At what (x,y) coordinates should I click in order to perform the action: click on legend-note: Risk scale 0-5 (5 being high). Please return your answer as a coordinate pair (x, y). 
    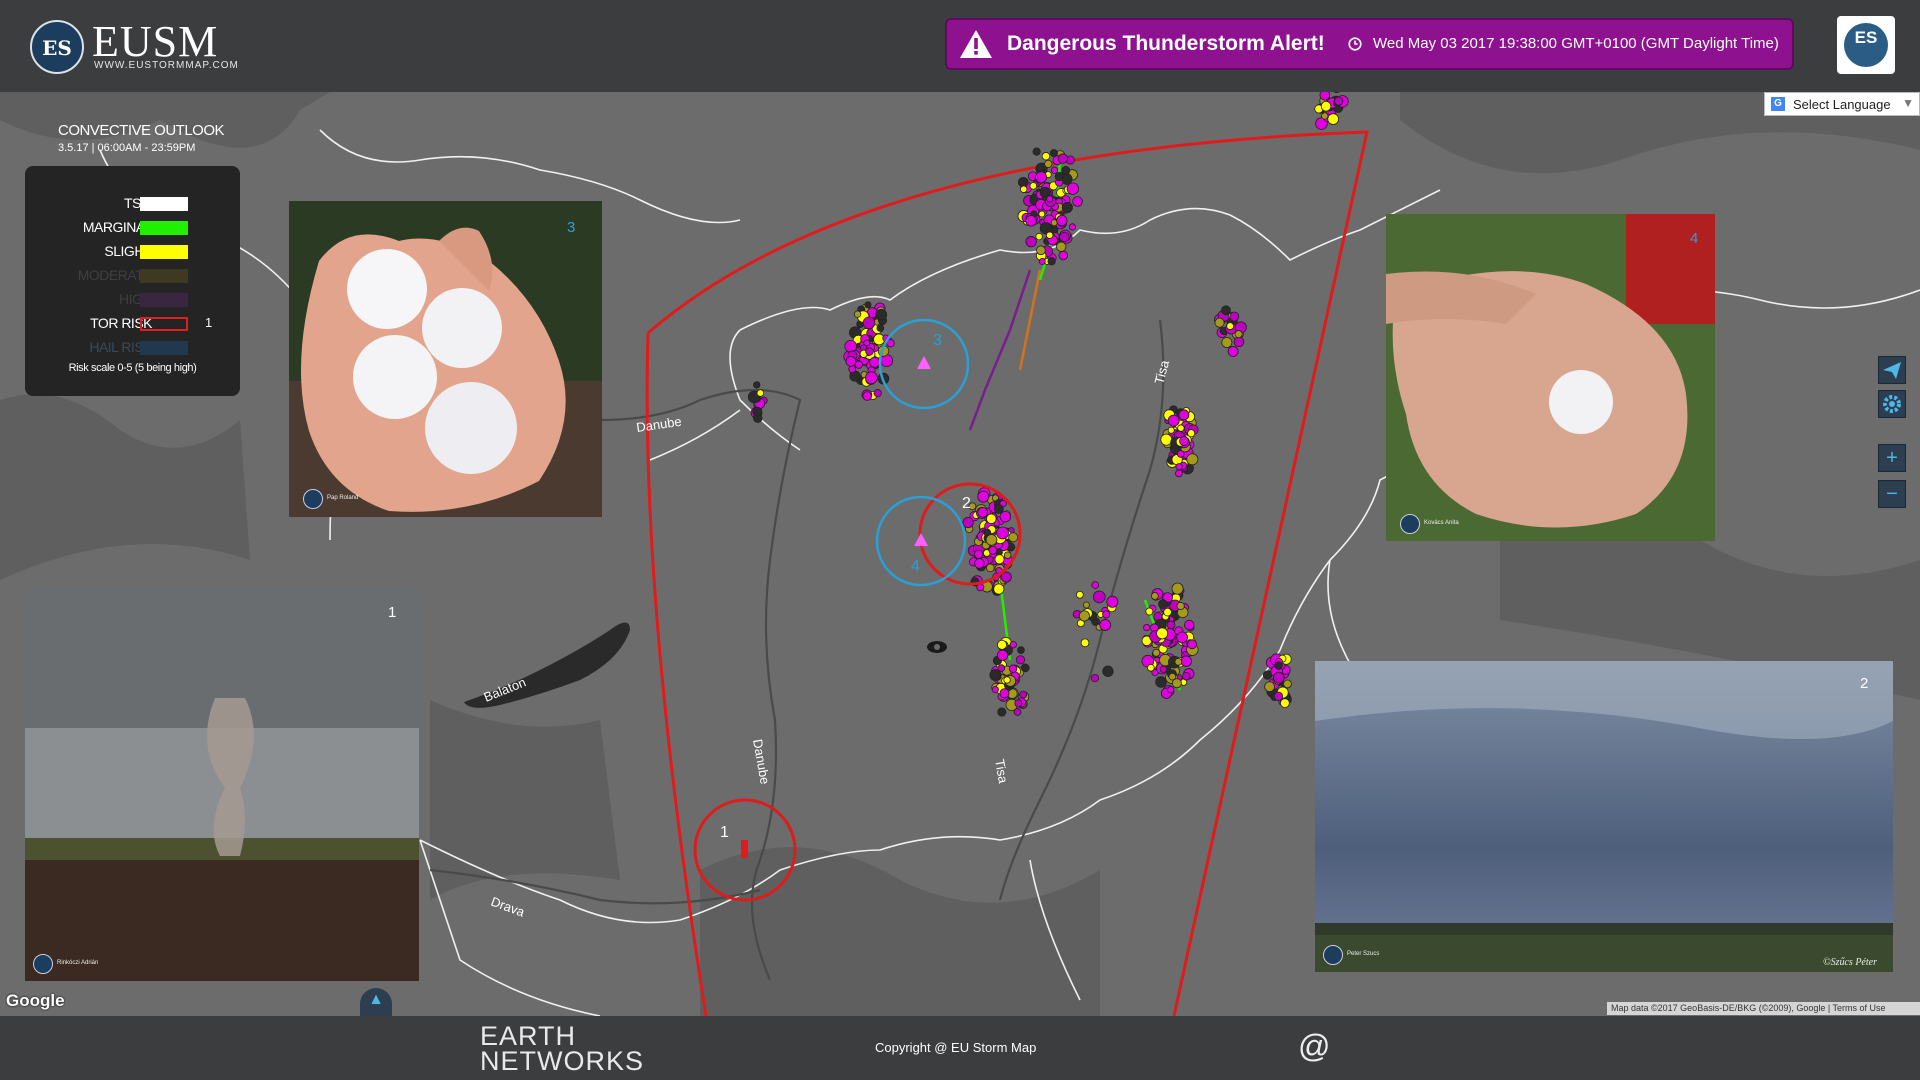
    Looking at the image, I should click on (132, 368).